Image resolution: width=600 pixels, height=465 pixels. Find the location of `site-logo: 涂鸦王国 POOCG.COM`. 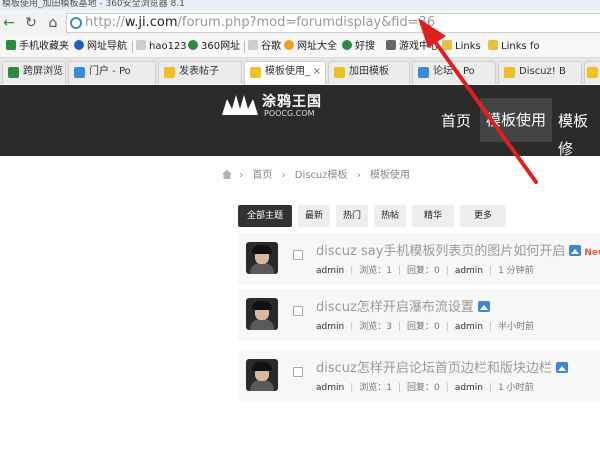

site-logo: 涂鸦王国 POOCG.COM is located at coordinates (282, 106).